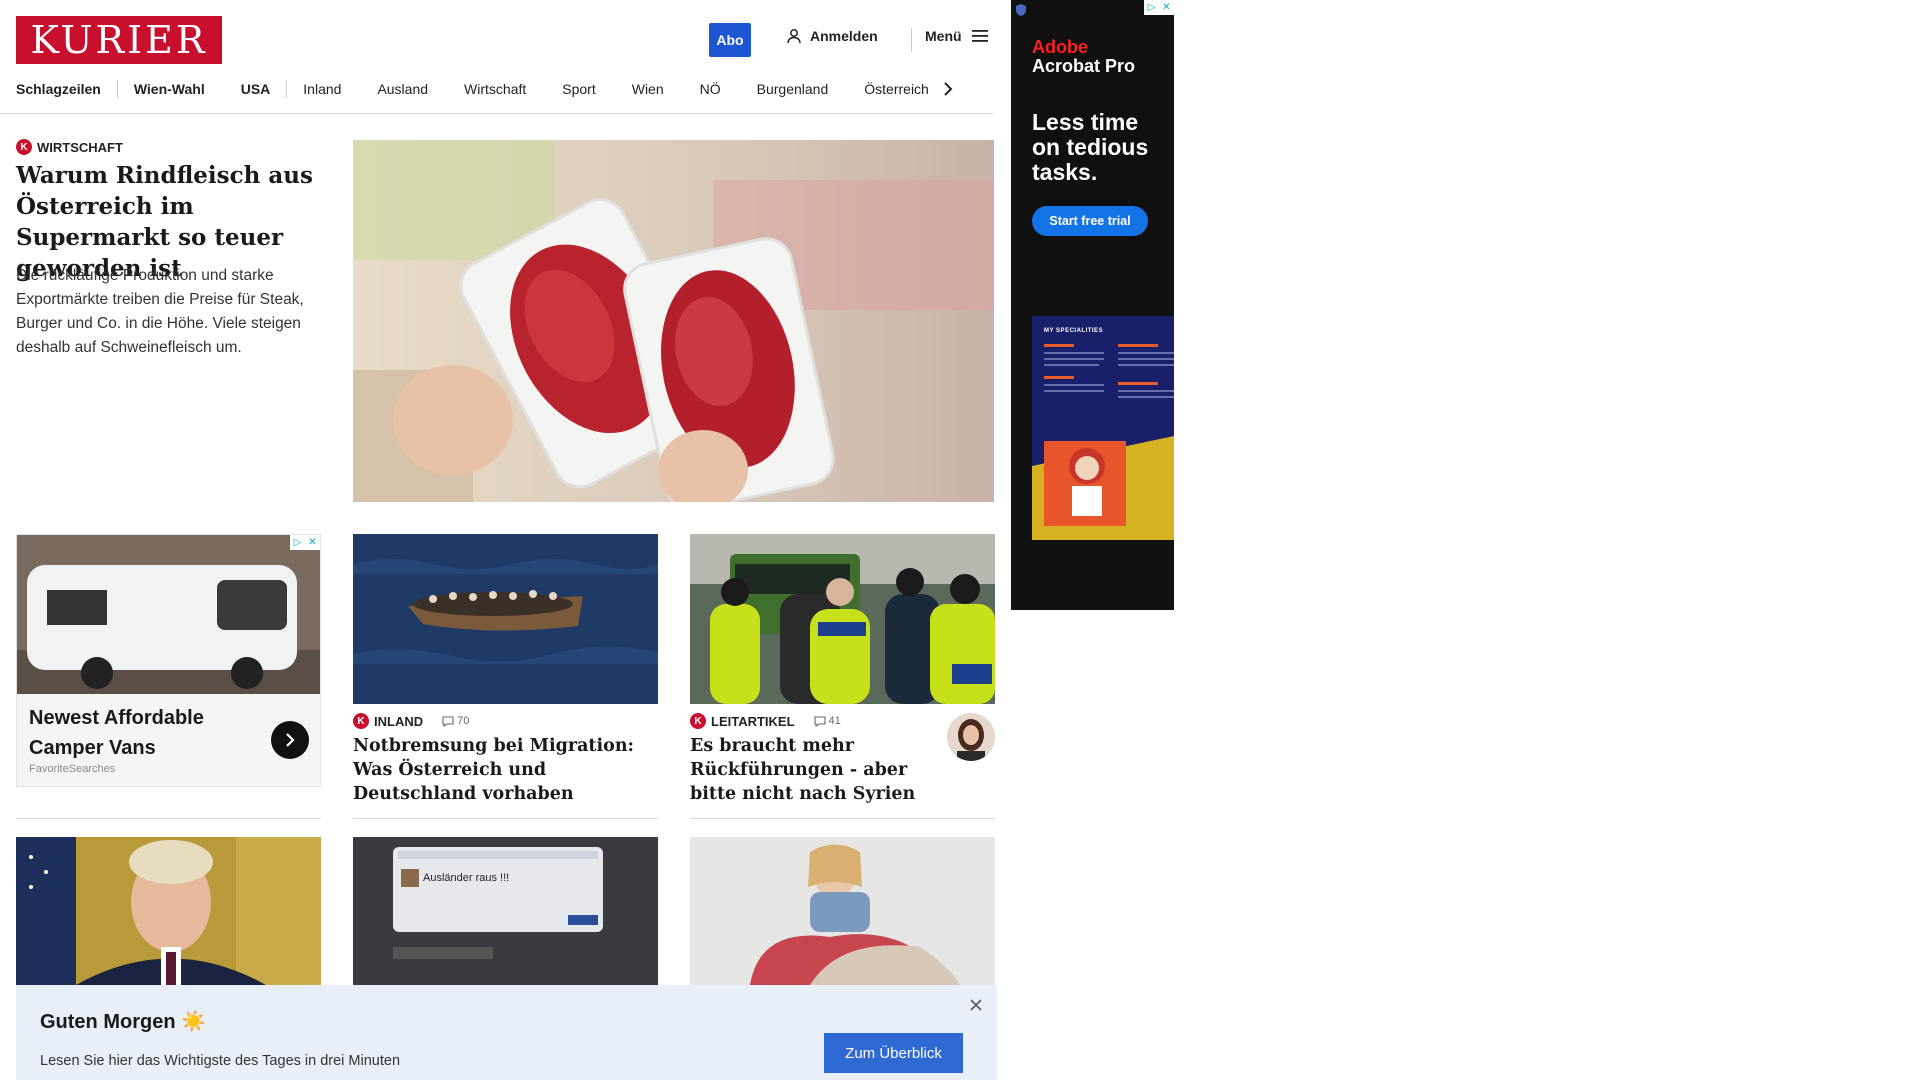 This screenshot has height=1080, width=1920. I want to click on menu-button: Menü, so click(956, 36).